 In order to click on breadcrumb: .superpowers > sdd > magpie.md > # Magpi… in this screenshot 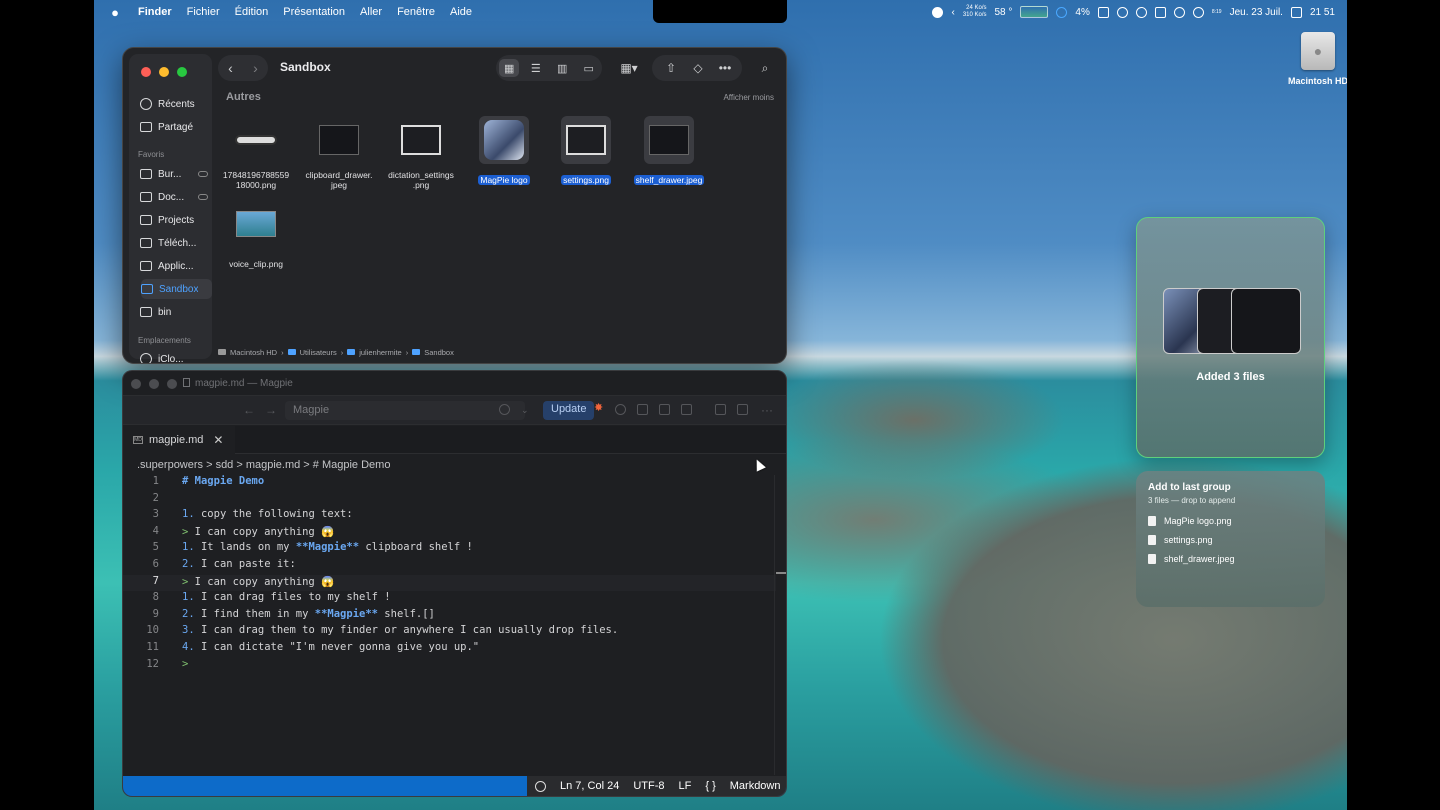, I will do `click(263, 465)`.